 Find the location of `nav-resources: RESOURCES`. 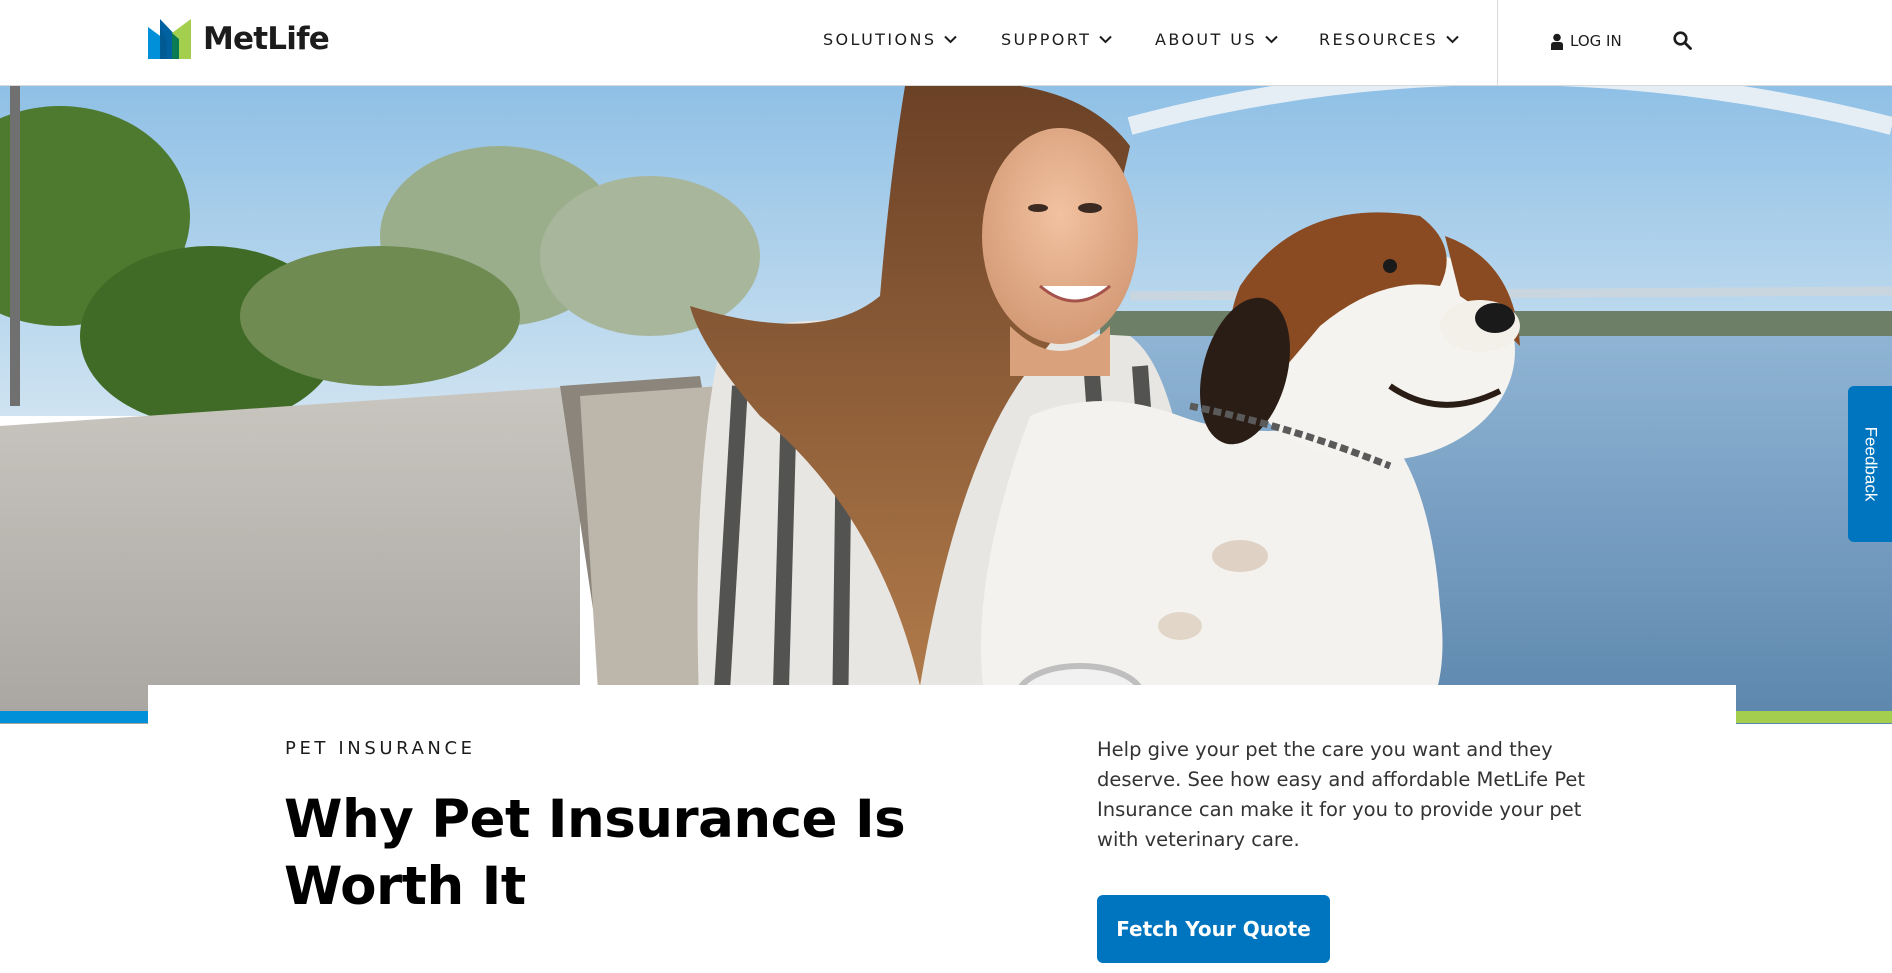

nav-resources: RESOURCES is located at coordinates (1389, 39).